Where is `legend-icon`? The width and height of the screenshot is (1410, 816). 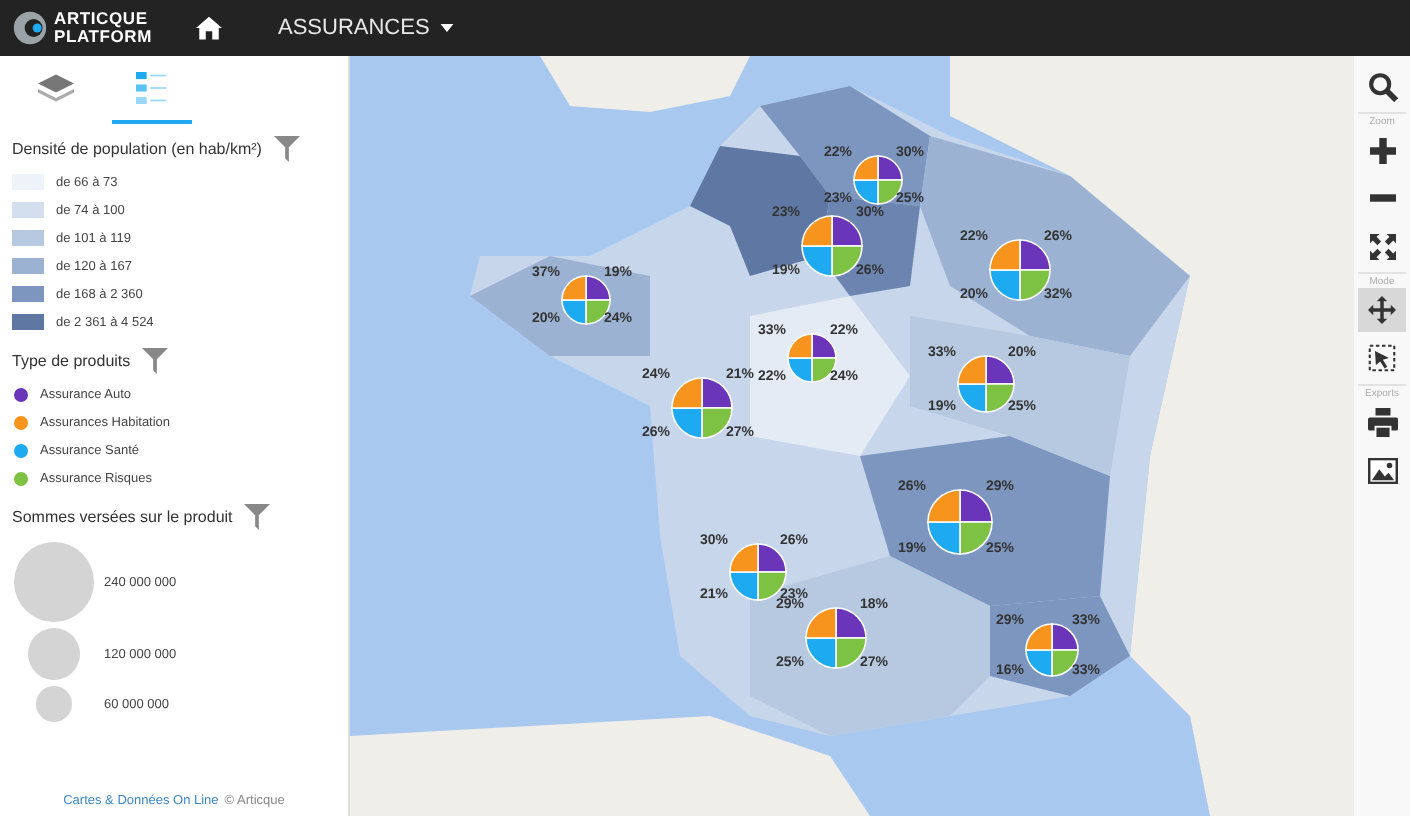
legend-icon is located at coordinates (152, 88).